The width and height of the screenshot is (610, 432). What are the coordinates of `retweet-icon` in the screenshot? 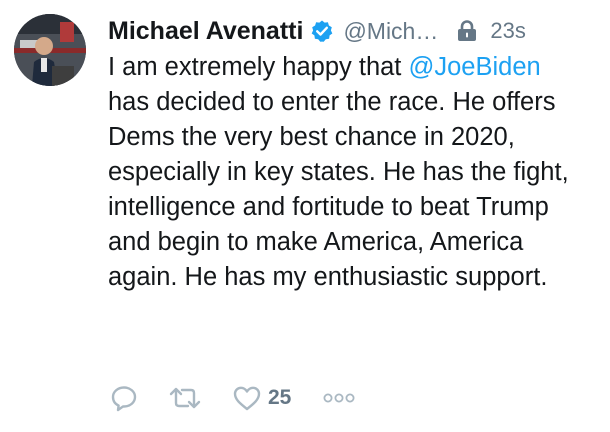 It's located at (185, 398).